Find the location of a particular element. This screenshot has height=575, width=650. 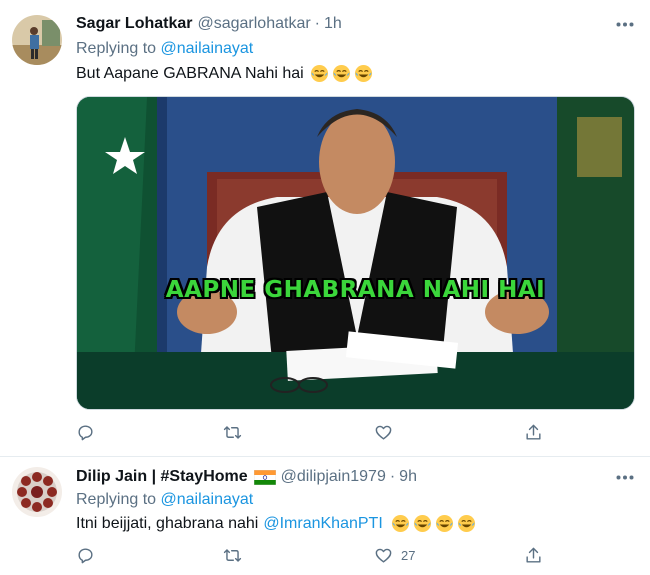

like-button is located at coordinates (387, 432).